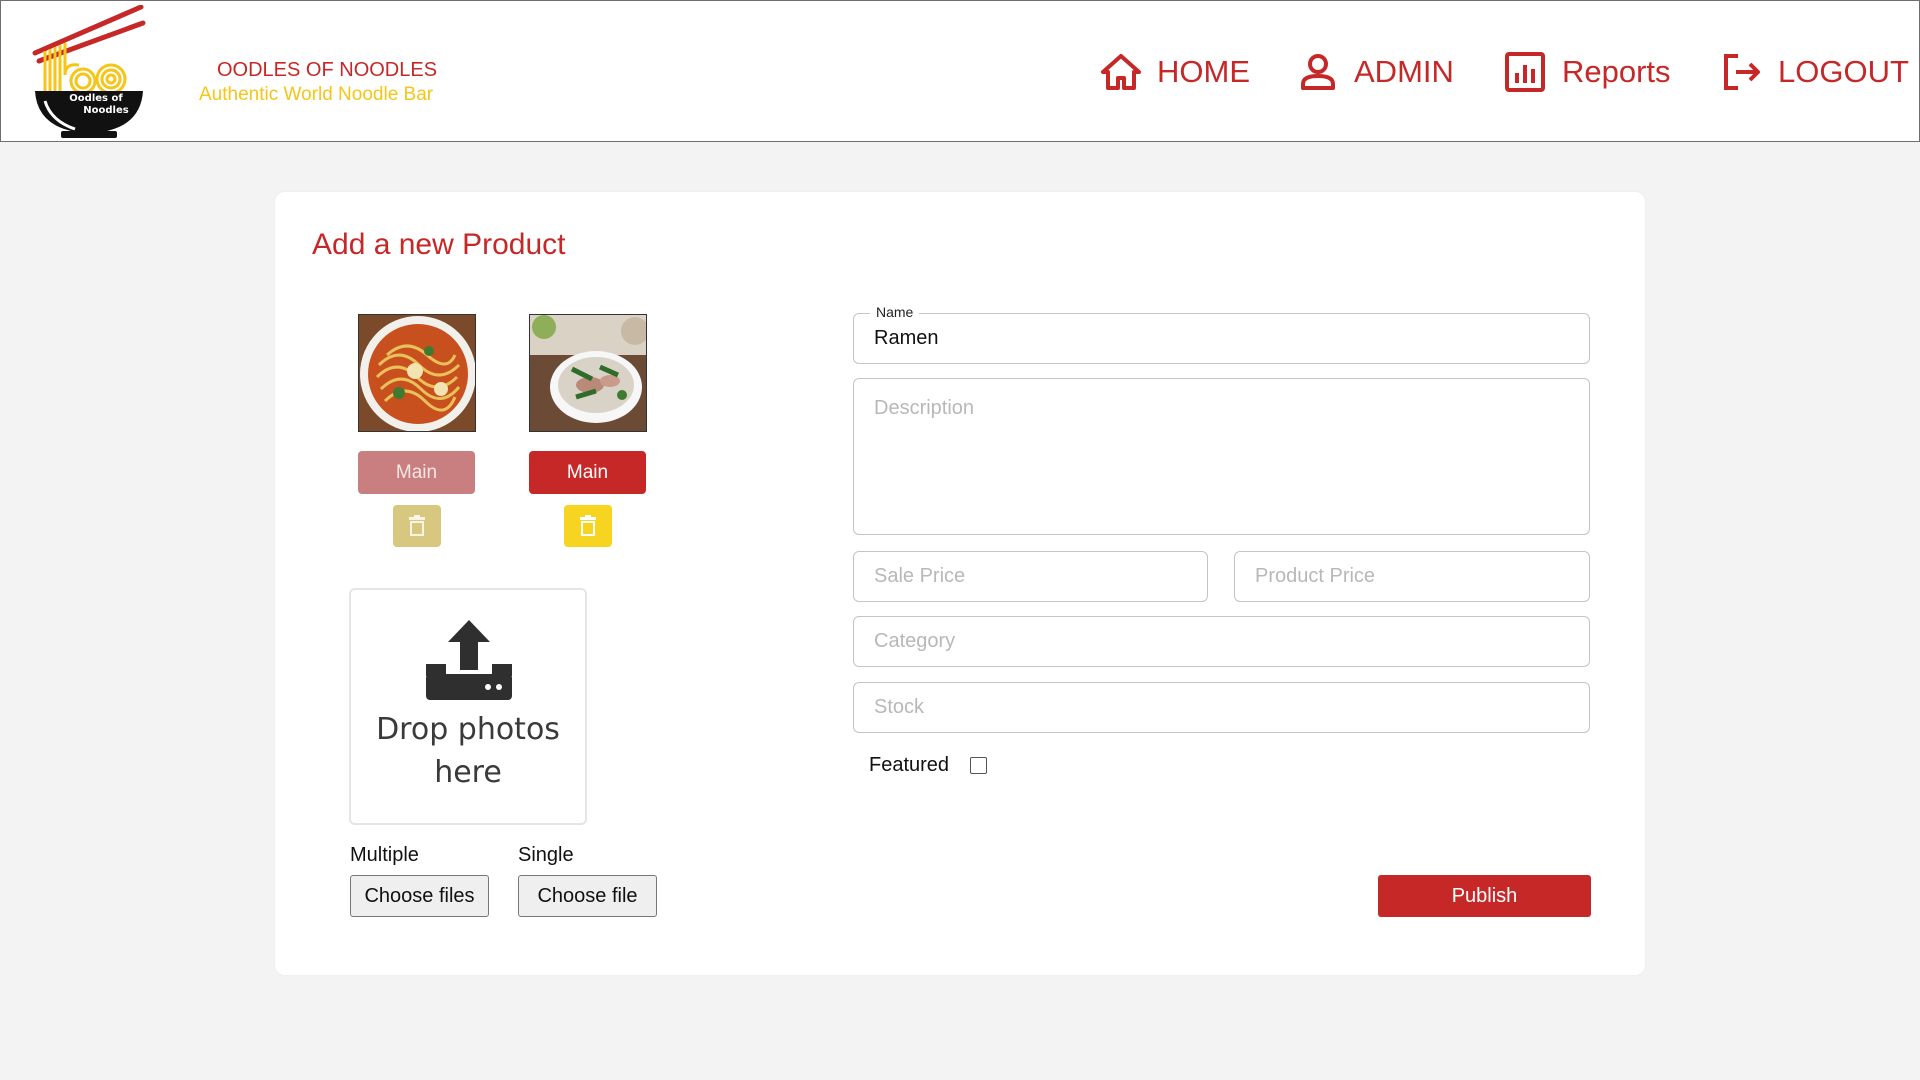  I want to click on logo-text-line1: Oodles of, so click(96, 98).